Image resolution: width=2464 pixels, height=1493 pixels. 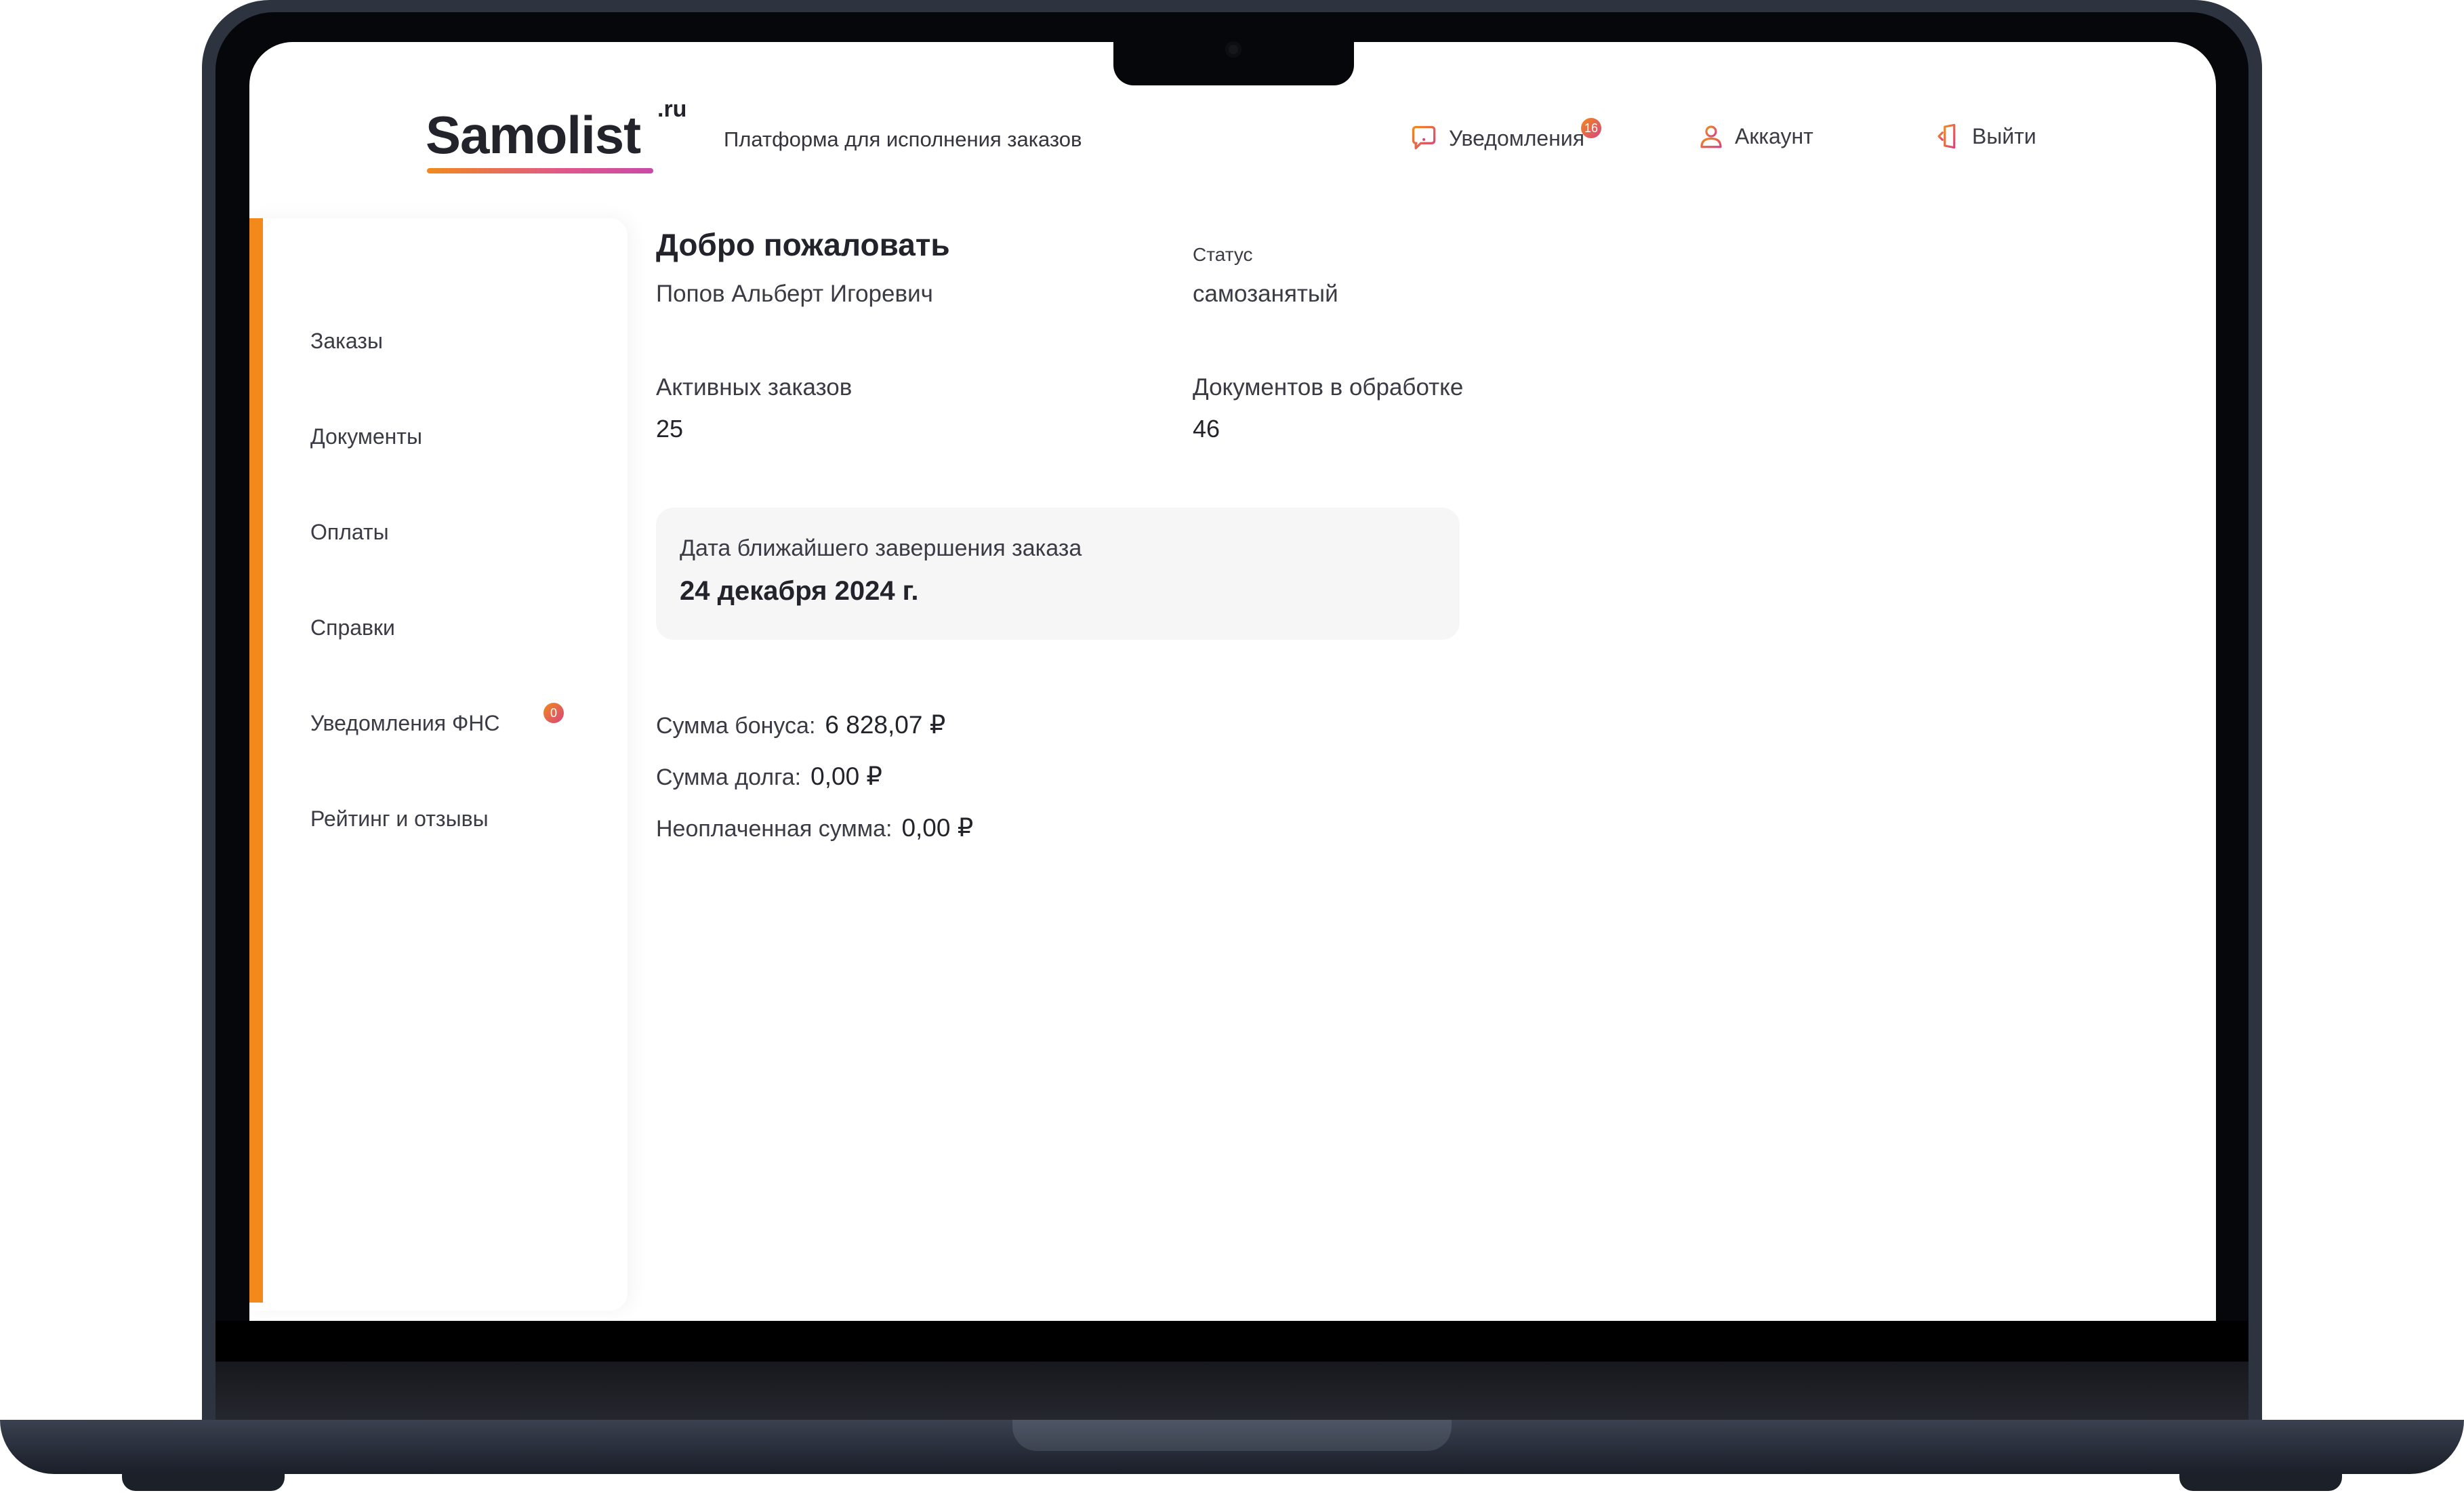 I want to click on bonus-label: Сумма бонуса:, so click(x=736, y=726).